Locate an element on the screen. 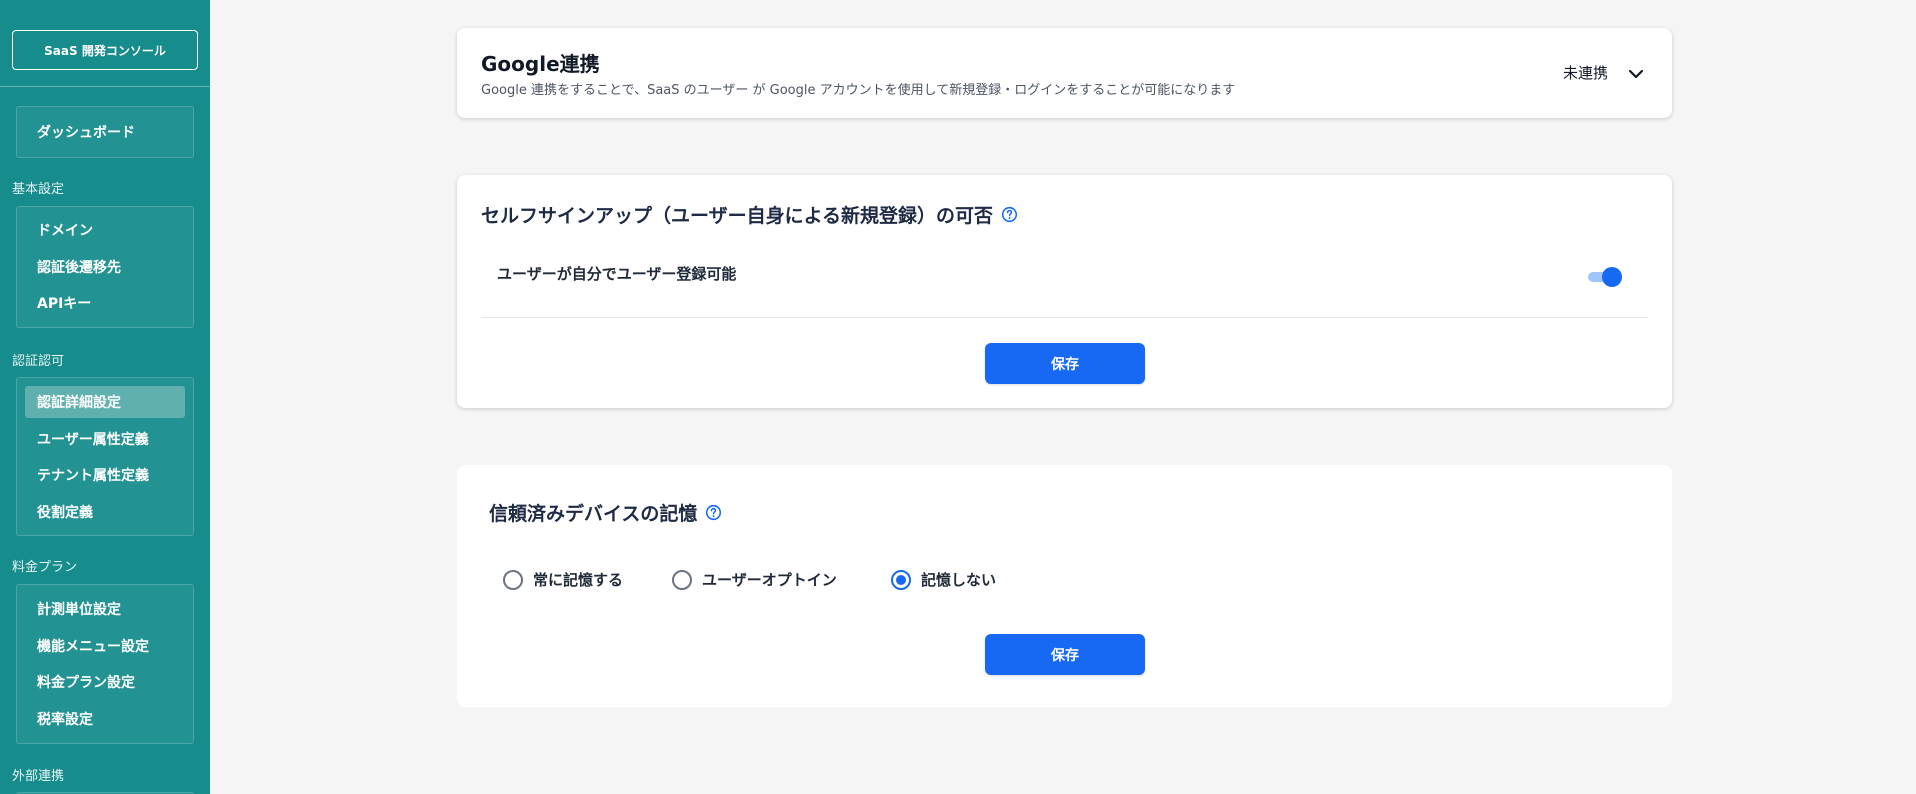 The height and width of the screenshot is (794, 1916). console-home-button: SaaS 開発コンソール is located at coordinates (105, 50).